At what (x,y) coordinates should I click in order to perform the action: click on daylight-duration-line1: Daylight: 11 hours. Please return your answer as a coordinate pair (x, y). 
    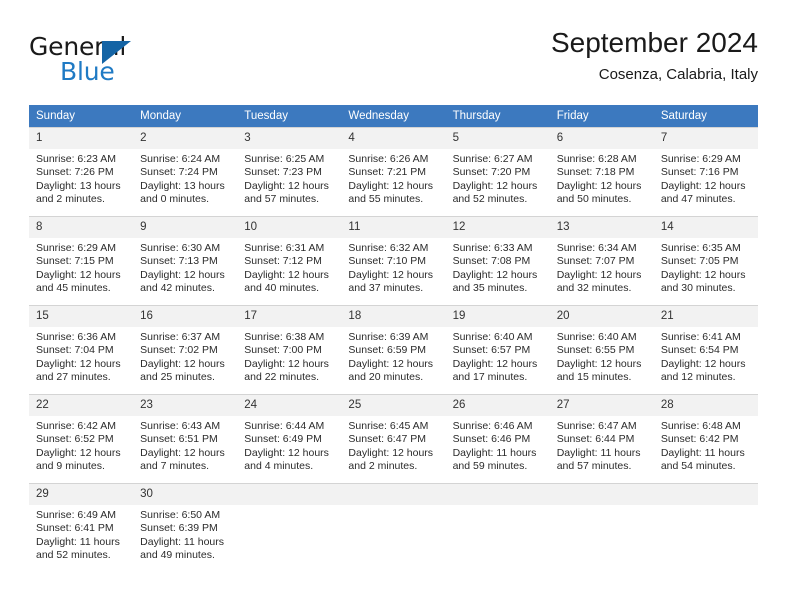
    Looking at the image, I should click on (78, 541).